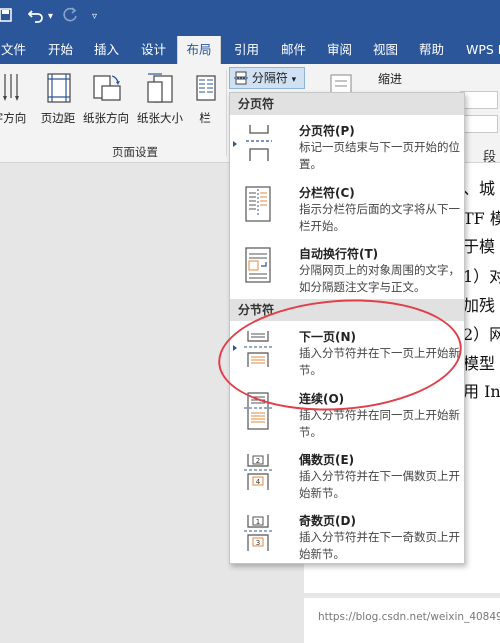 The image size is (500, 643). Describe the element at coordinates (258, 533) in the screenshot. I see `odd-page-section-break-icon: 13` at that location.